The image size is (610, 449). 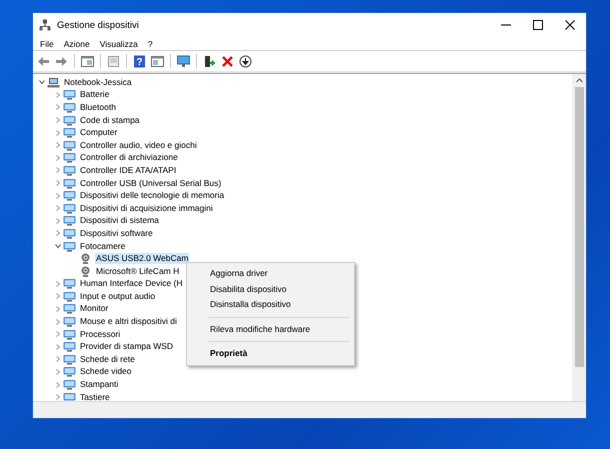 I want to click on tree-item: Provider di stampa WSD, so click(x=126, y=346).